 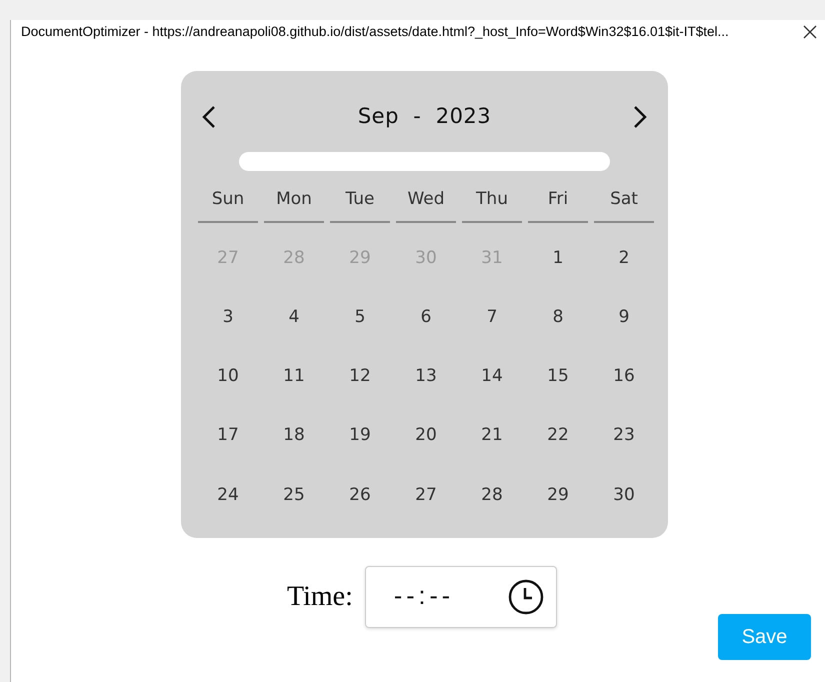 I want to click on calendar-day: 22, so click(x=558, y=435).